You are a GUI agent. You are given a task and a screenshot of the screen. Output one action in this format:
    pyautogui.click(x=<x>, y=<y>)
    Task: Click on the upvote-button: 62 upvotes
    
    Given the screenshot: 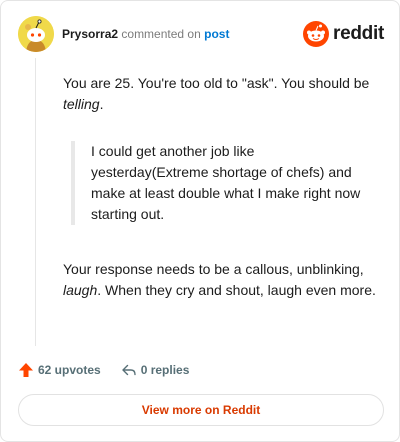 What is the action you would take?
    pyautogui.click(x=59, y=370)
    